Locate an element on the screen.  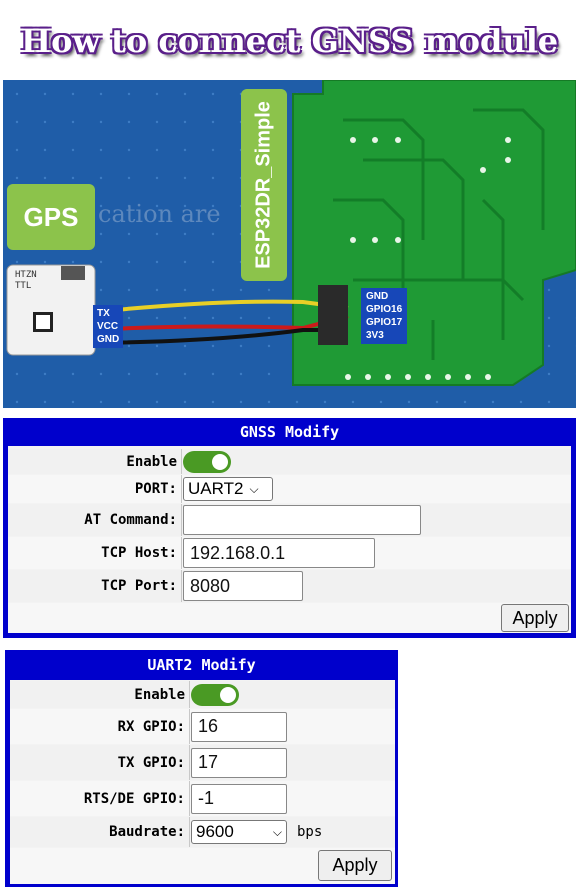
board-pin-labels: GND GPIO16 GPIO17 3V3 is located at coordinates (384, 316).